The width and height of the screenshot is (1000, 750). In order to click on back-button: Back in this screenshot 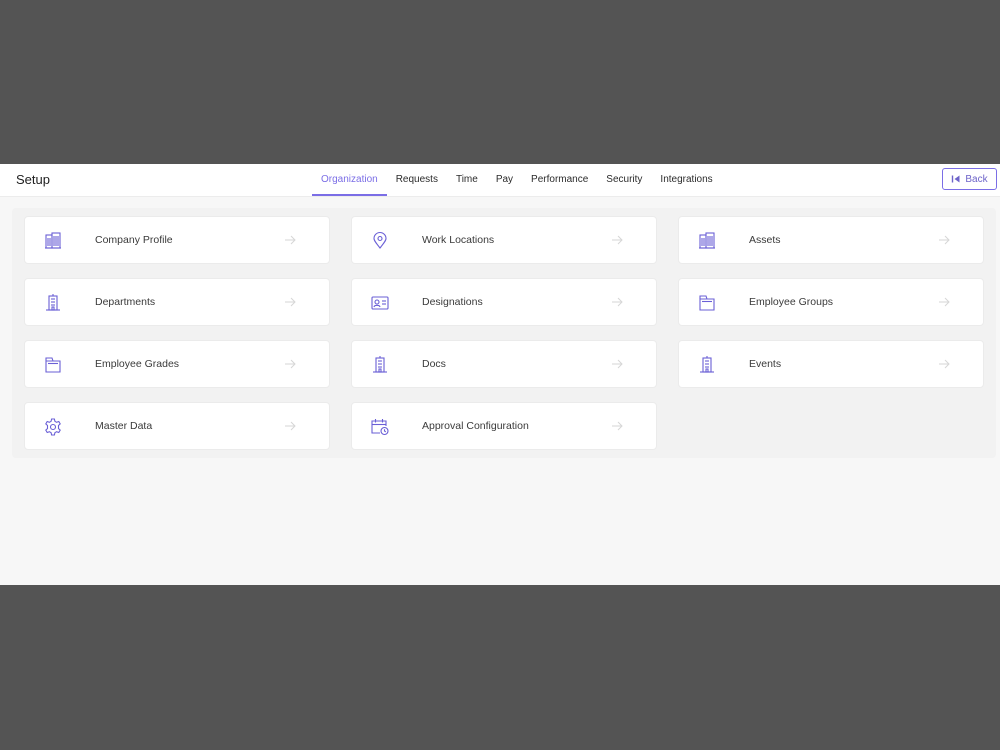, I will do `click(969, 179)`.